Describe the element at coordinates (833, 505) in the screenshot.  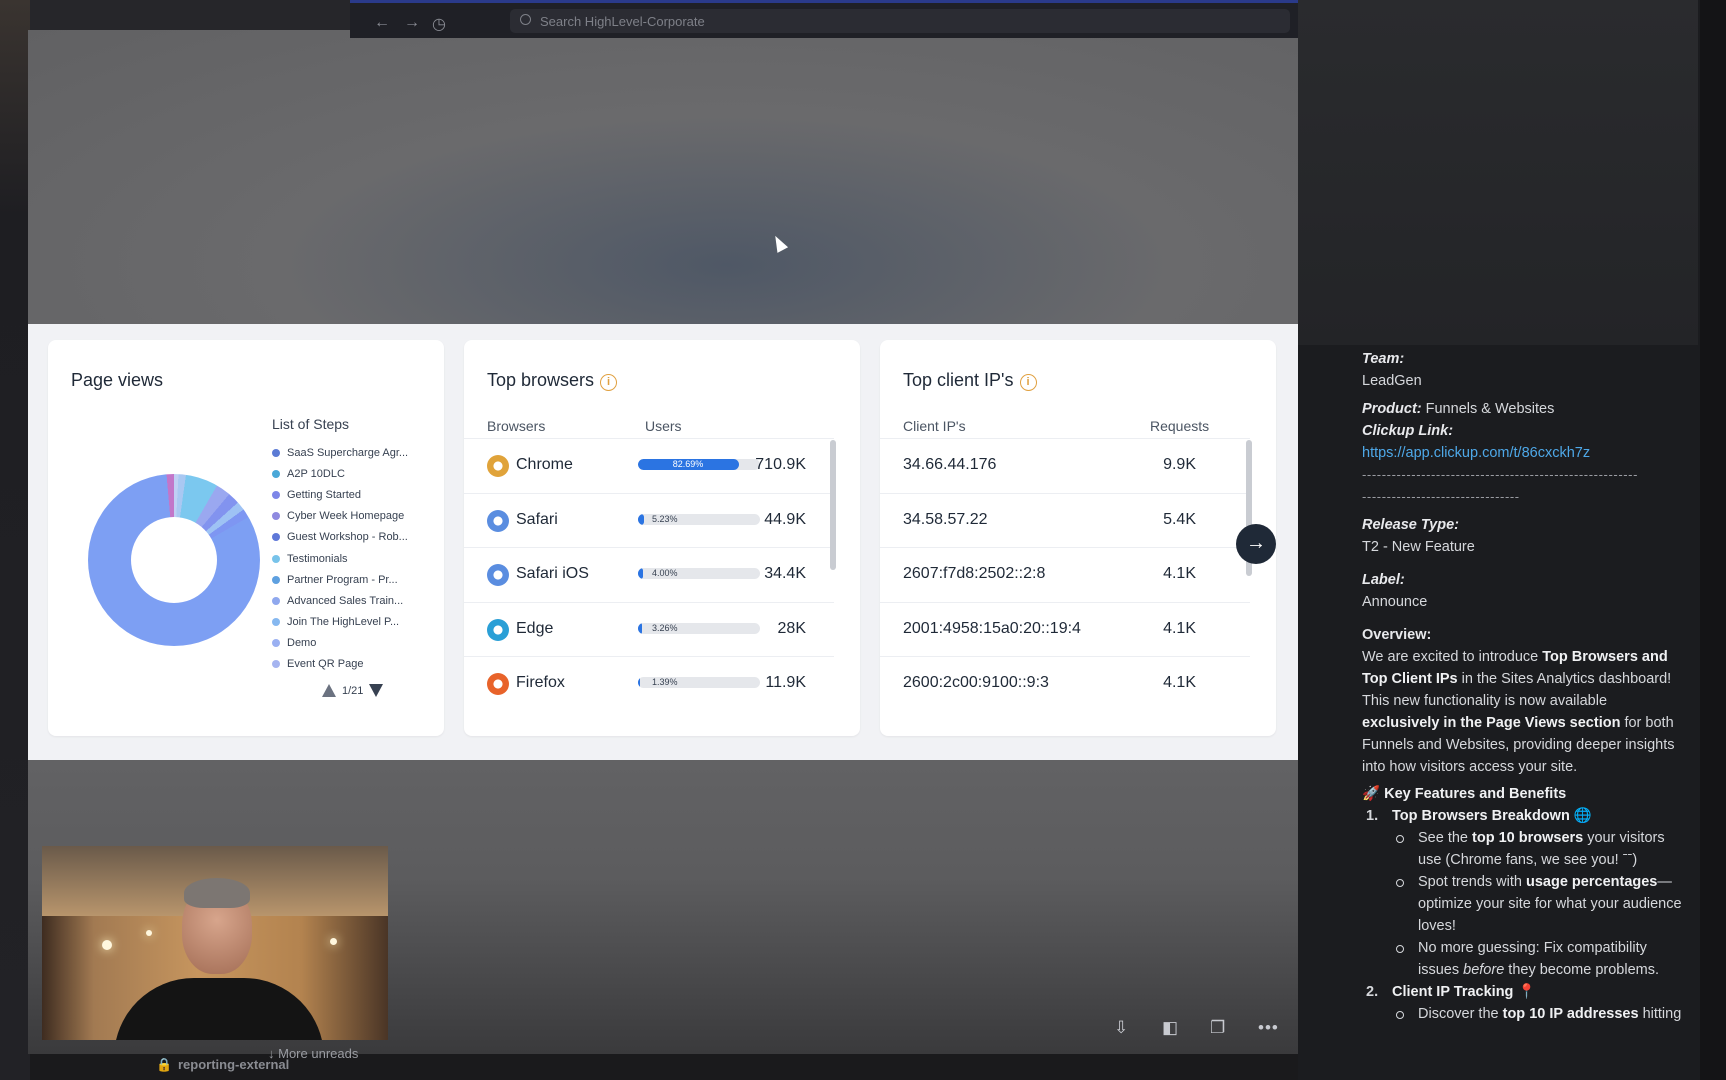
I see `browser-list-scrollbar` at that location.